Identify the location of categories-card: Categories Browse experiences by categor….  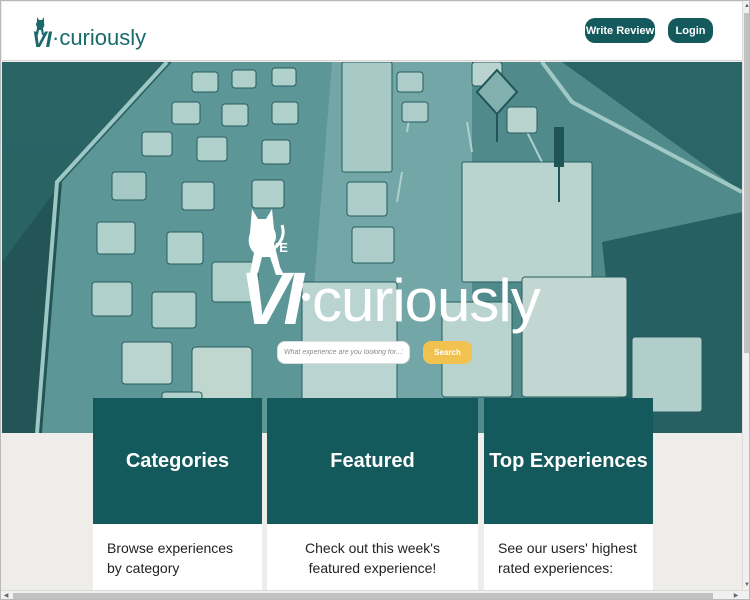
(177, 498).